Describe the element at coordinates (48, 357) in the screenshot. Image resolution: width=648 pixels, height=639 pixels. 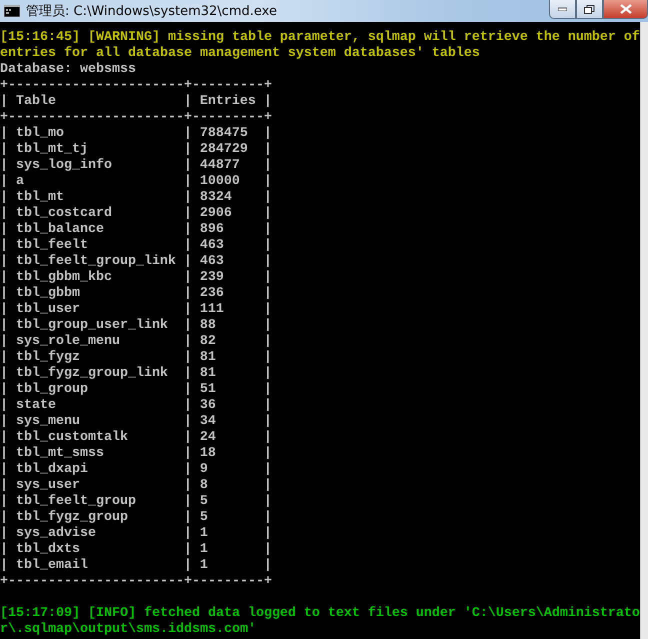
I see `table-cell: tbl_fygz` at that location.